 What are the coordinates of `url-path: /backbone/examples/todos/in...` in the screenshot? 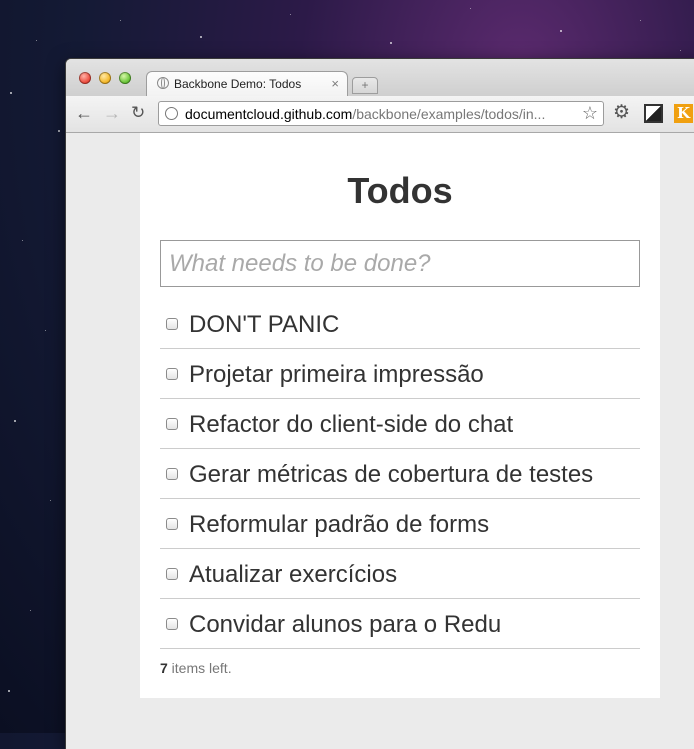 It's located at (449, 114).